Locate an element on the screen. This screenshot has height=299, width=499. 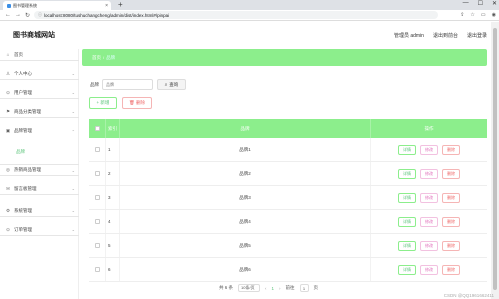
row-index: 4 is located at coordinates (113, 221).